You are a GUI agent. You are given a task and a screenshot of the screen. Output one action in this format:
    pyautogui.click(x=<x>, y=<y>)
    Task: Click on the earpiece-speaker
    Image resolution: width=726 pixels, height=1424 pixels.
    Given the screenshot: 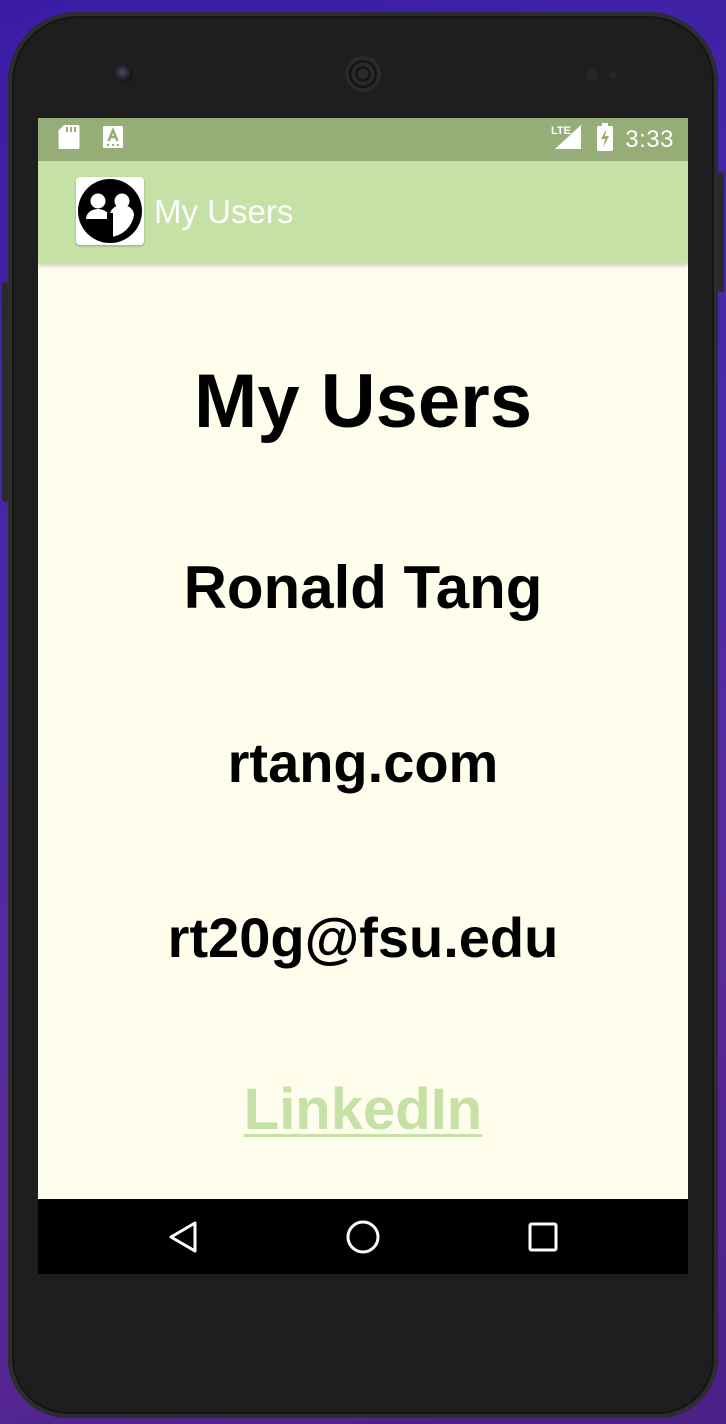 What is the action you would take?
    pyautogui.click(x=363, y=74)
    